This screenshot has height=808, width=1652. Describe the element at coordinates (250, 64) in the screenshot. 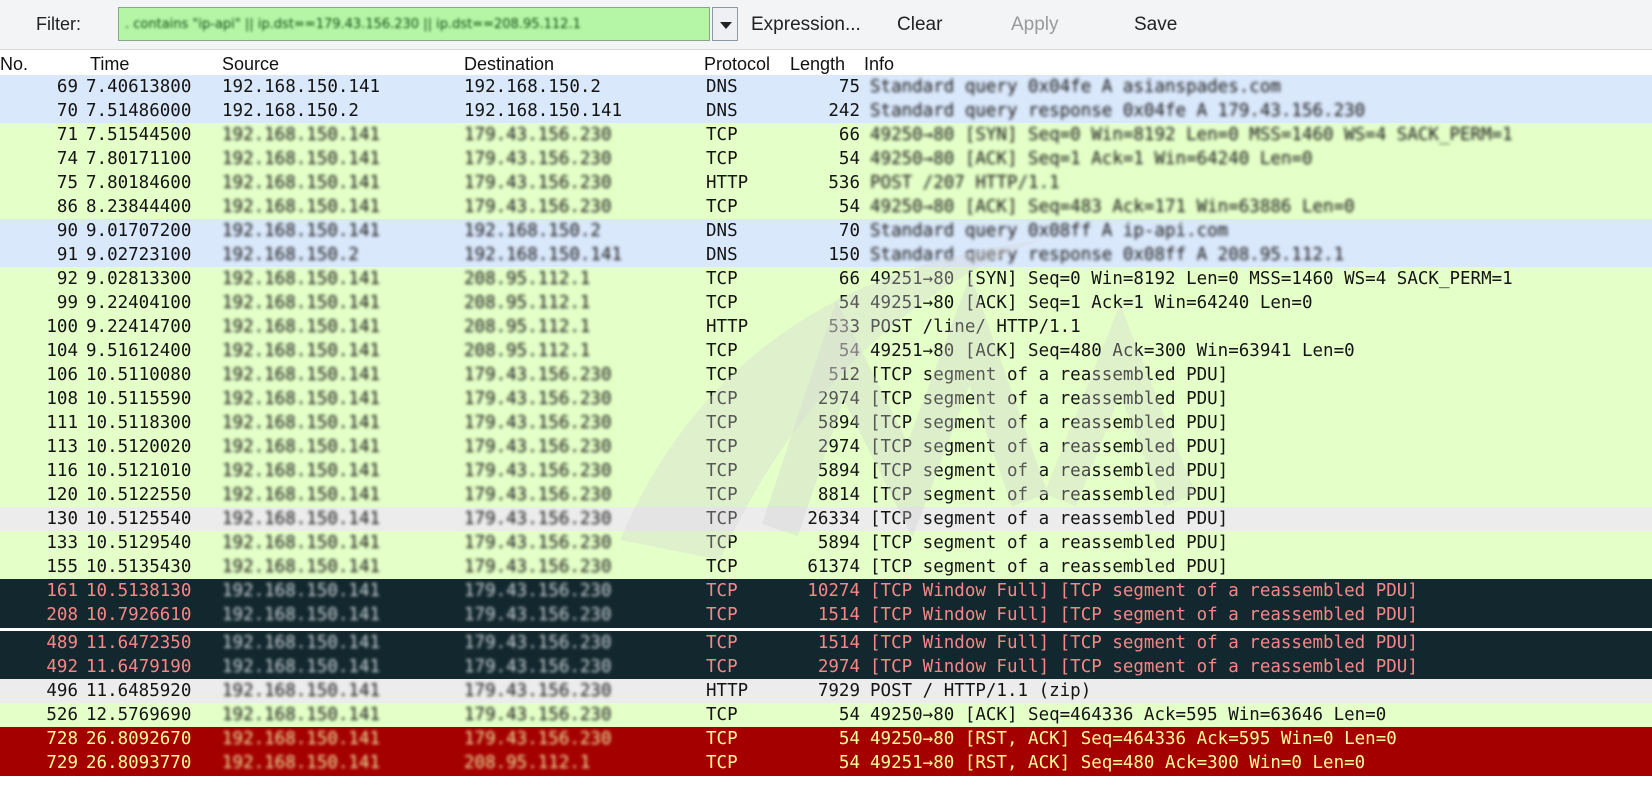

I see `column-header-source: Source` at that location.